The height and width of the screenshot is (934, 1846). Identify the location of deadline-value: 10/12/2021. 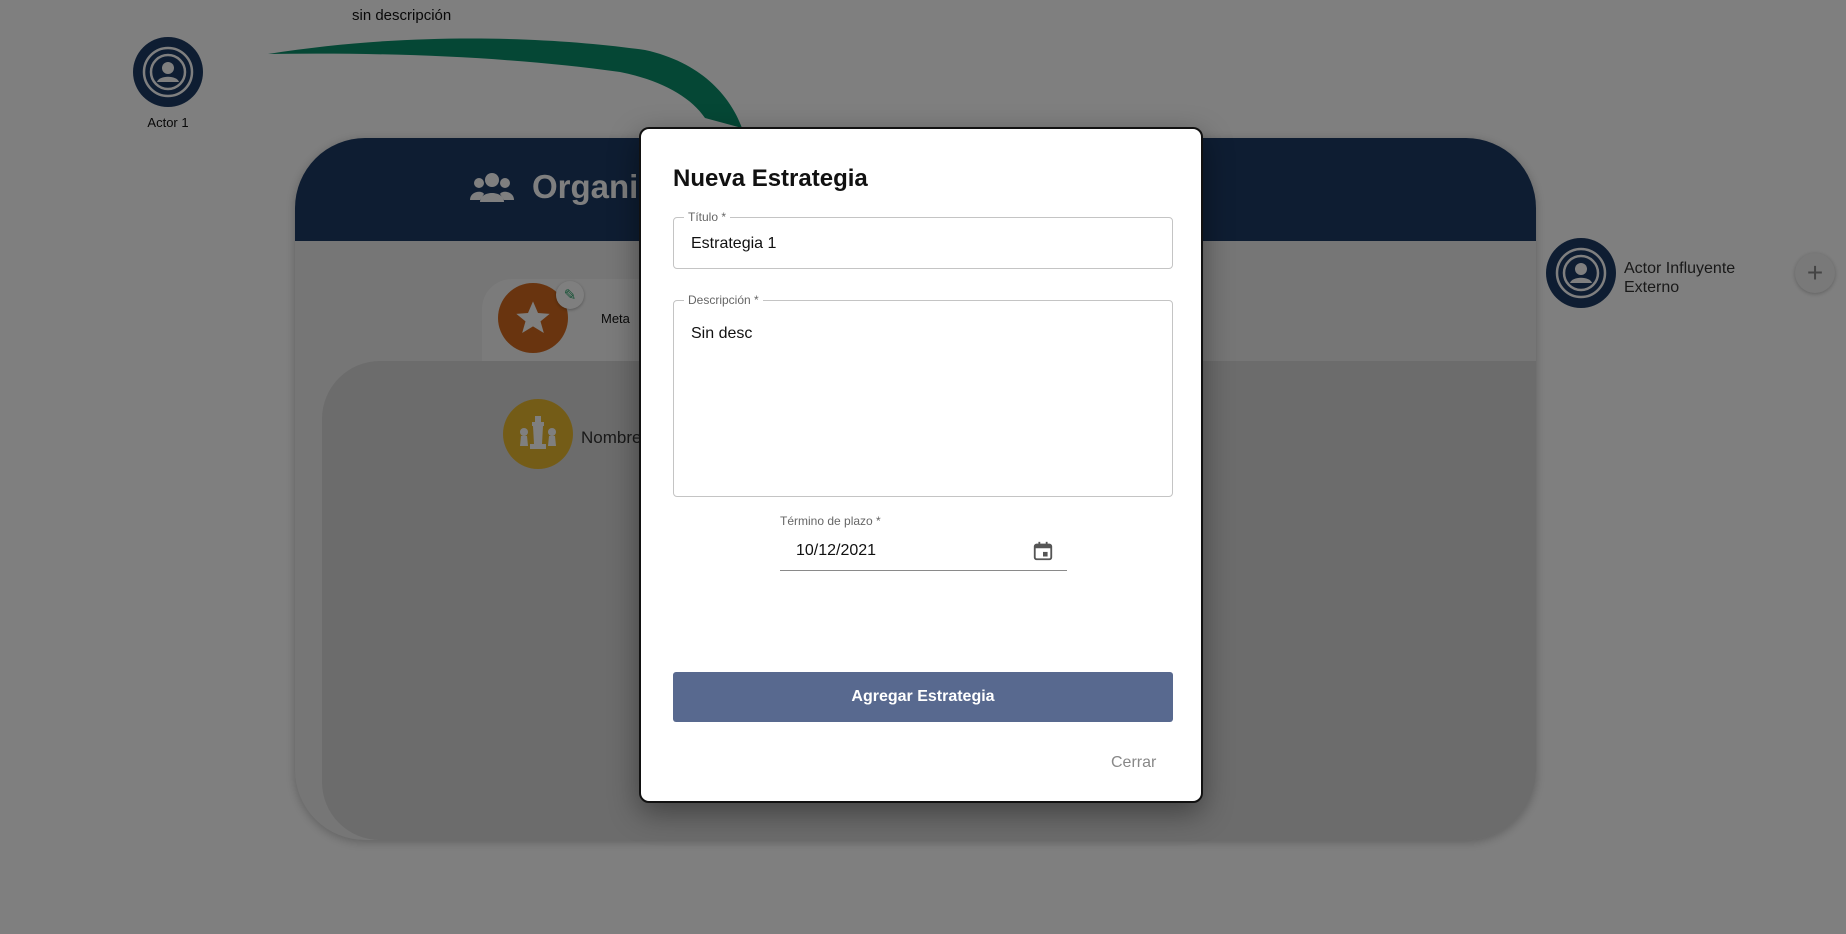
(836, 550).